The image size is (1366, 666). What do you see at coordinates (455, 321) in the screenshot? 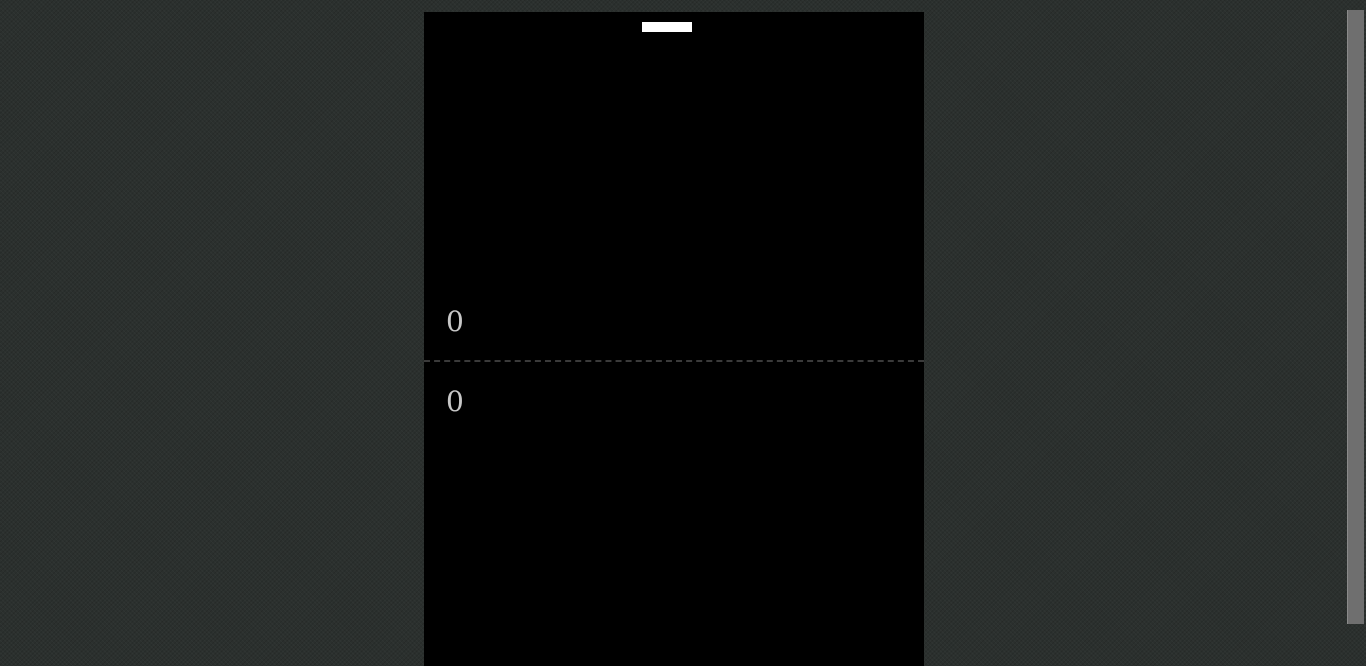
I see `opponent-score: 0` at bounding box center [455, 321].